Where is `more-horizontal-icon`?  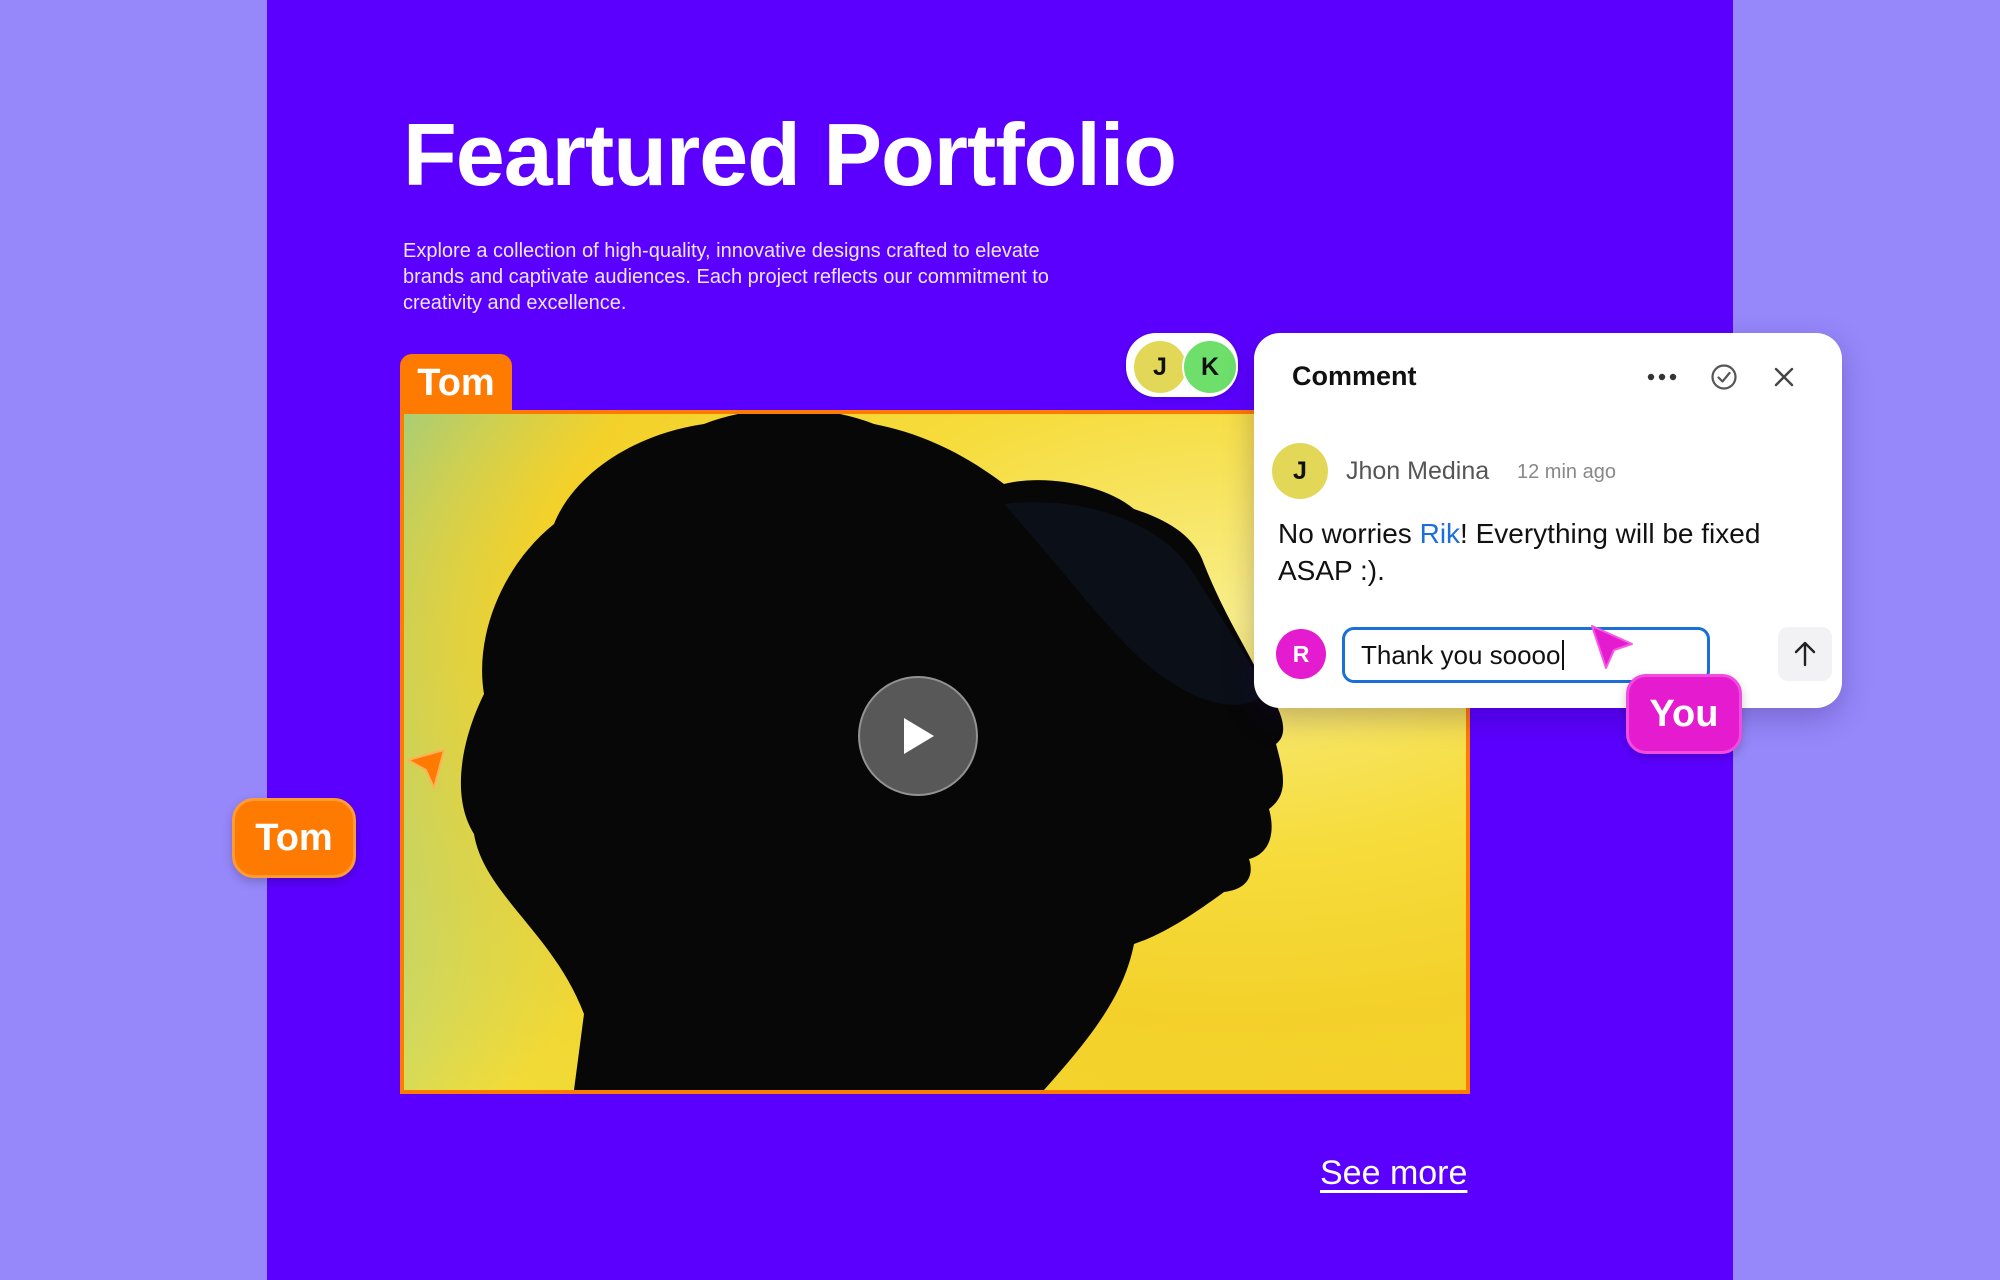 more-horizontal-icon is located at coordinates (1662, 377).